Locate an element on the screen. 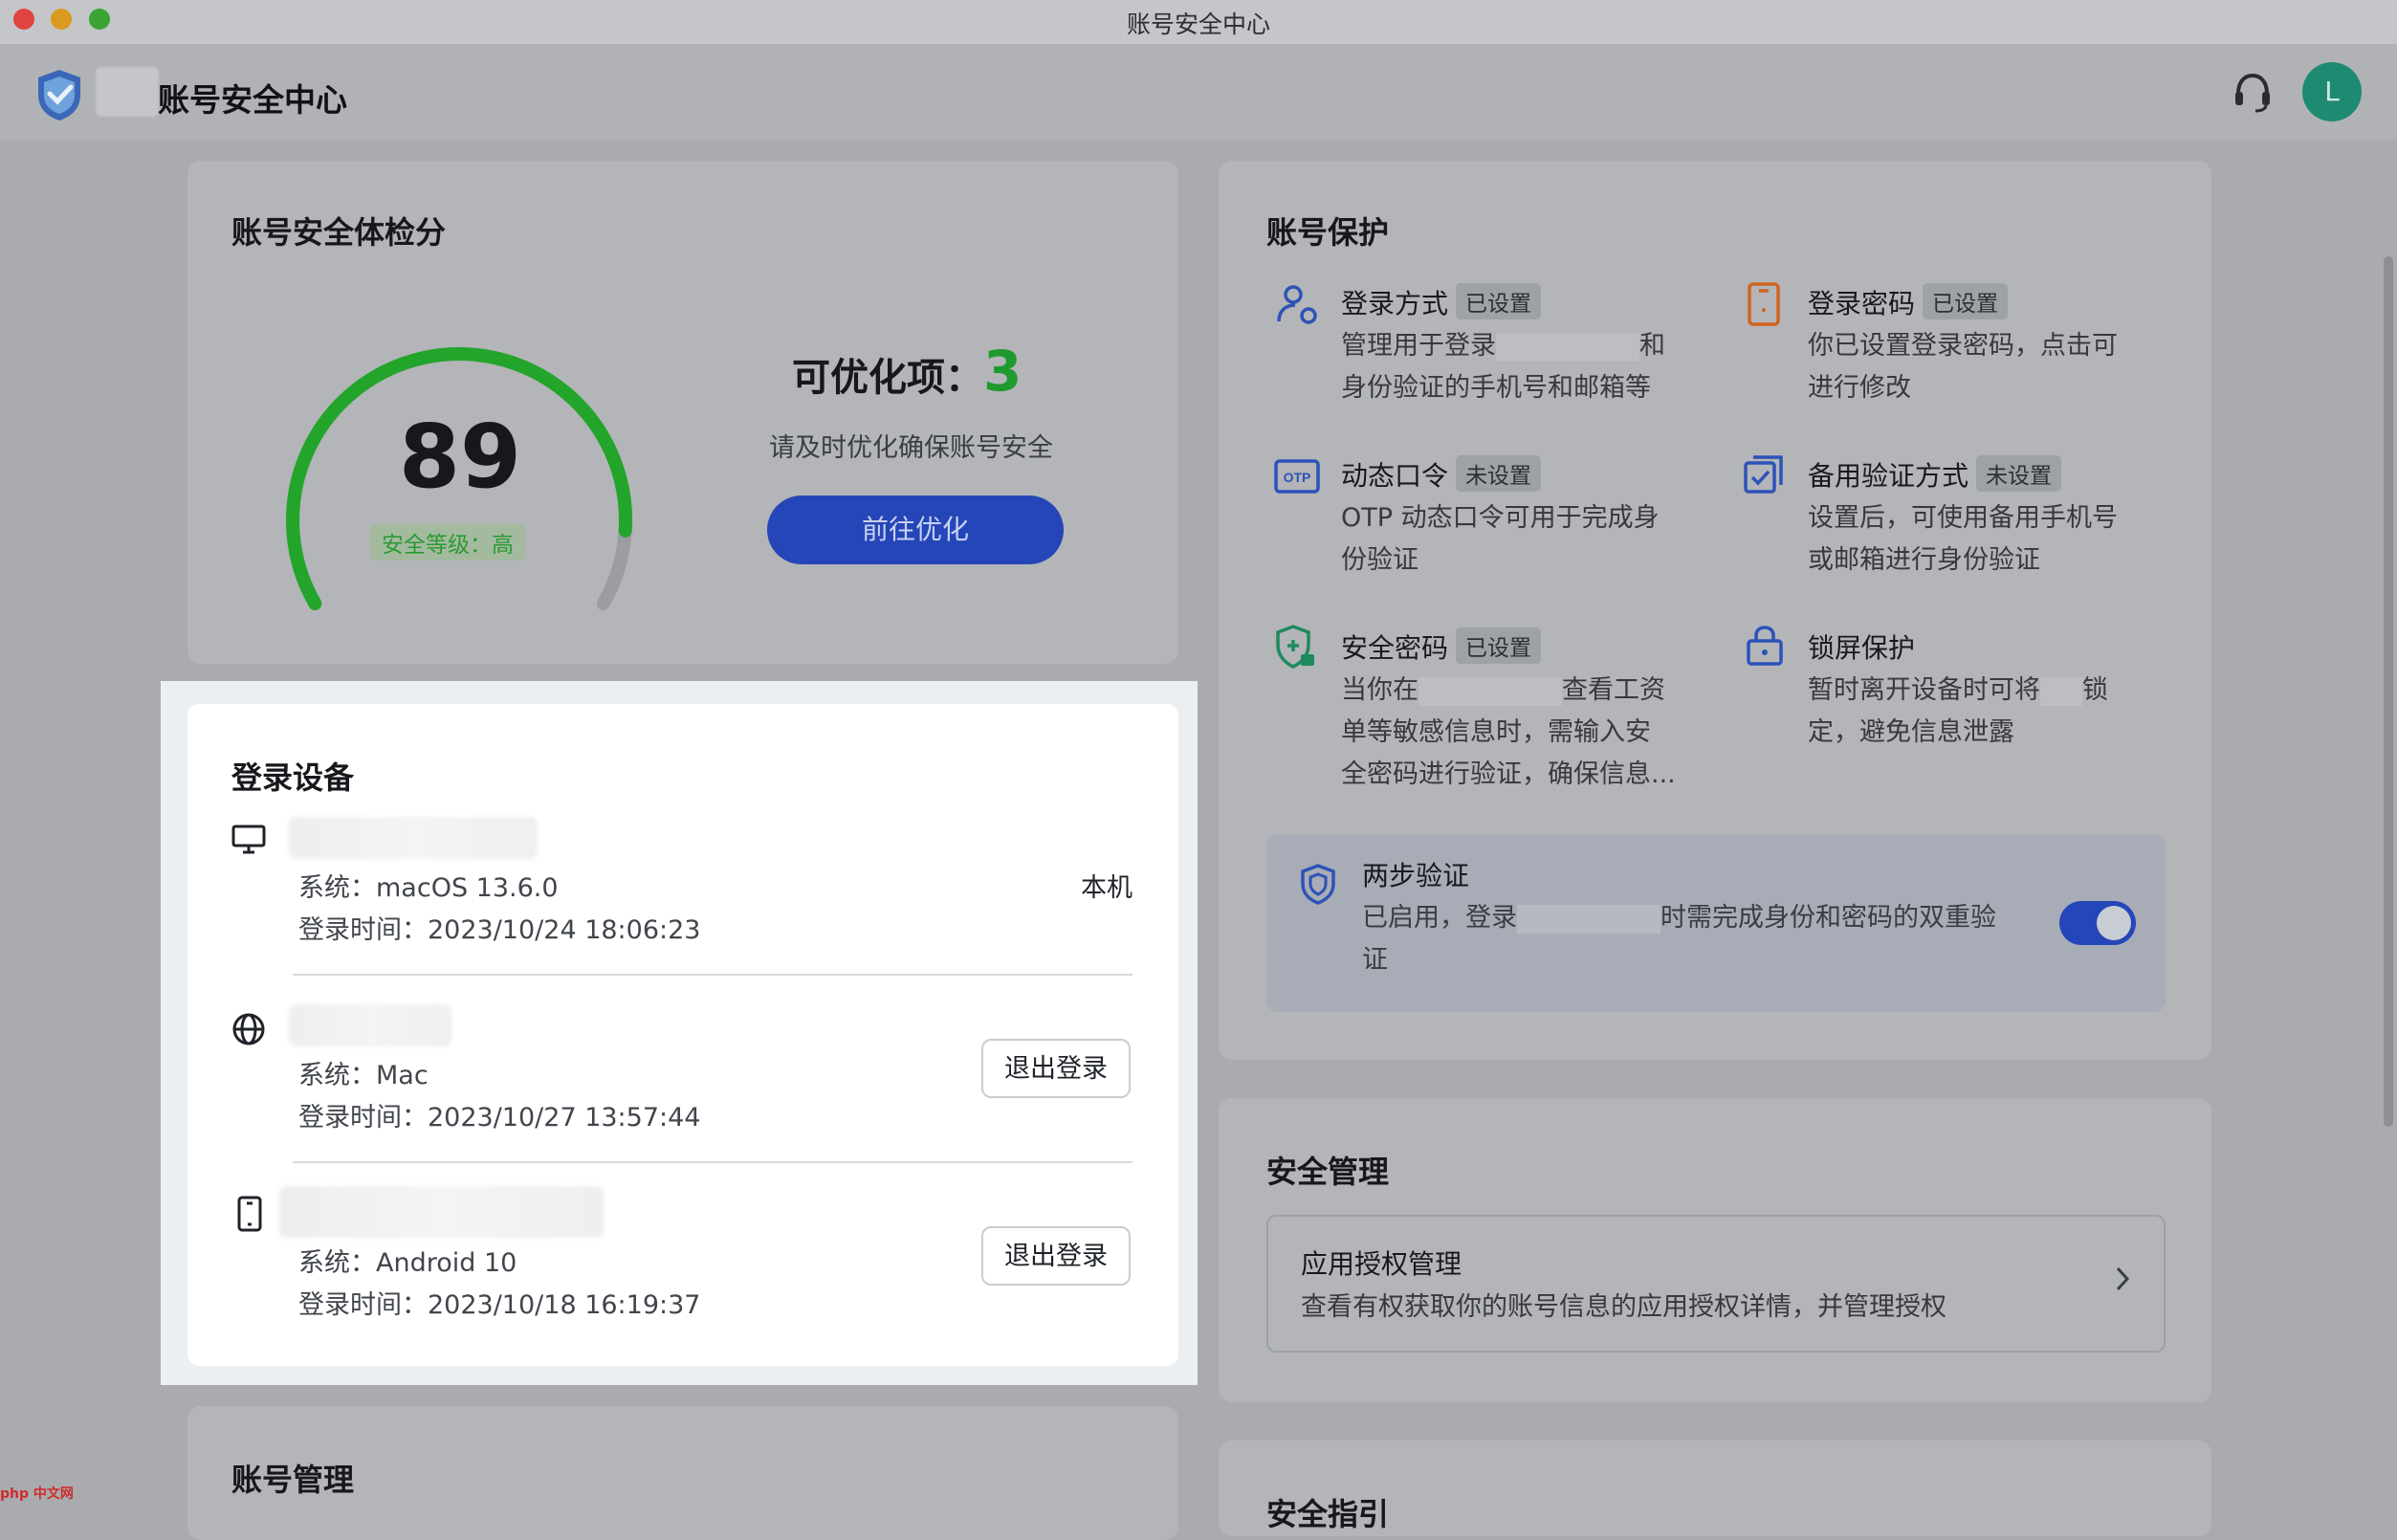 This screenshot has width=2397, height=1540. login-password-item: 登录密码 已设置 你已设置登录密码，点击可 进行修改 is located at coordinates (2009, 346).